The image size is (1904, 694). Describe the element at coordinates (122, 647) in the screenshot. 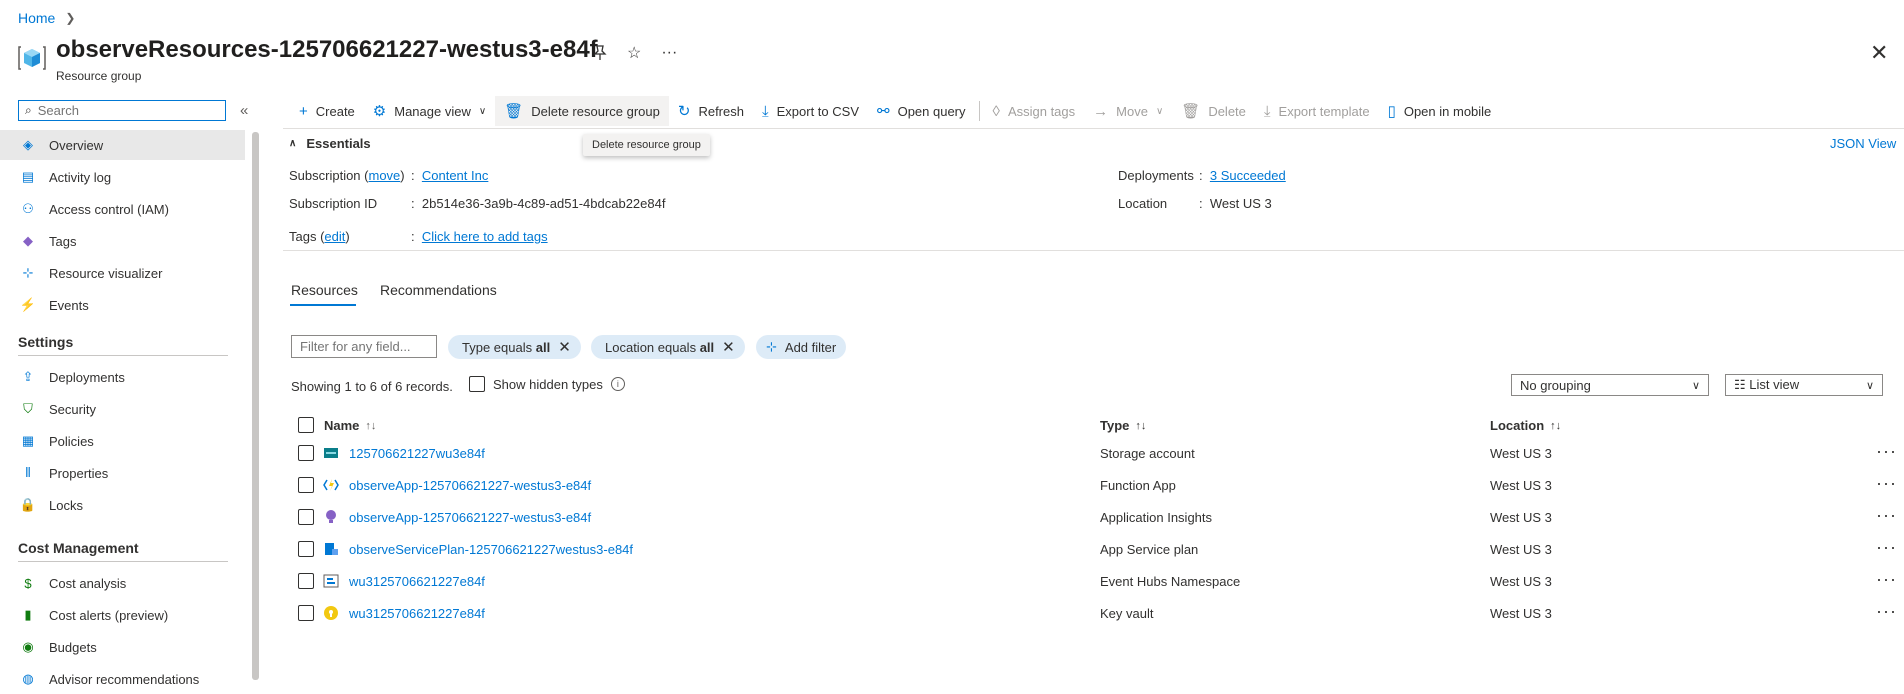

I see `sidebar-item-budgets: ◉ Budgets` at that location.